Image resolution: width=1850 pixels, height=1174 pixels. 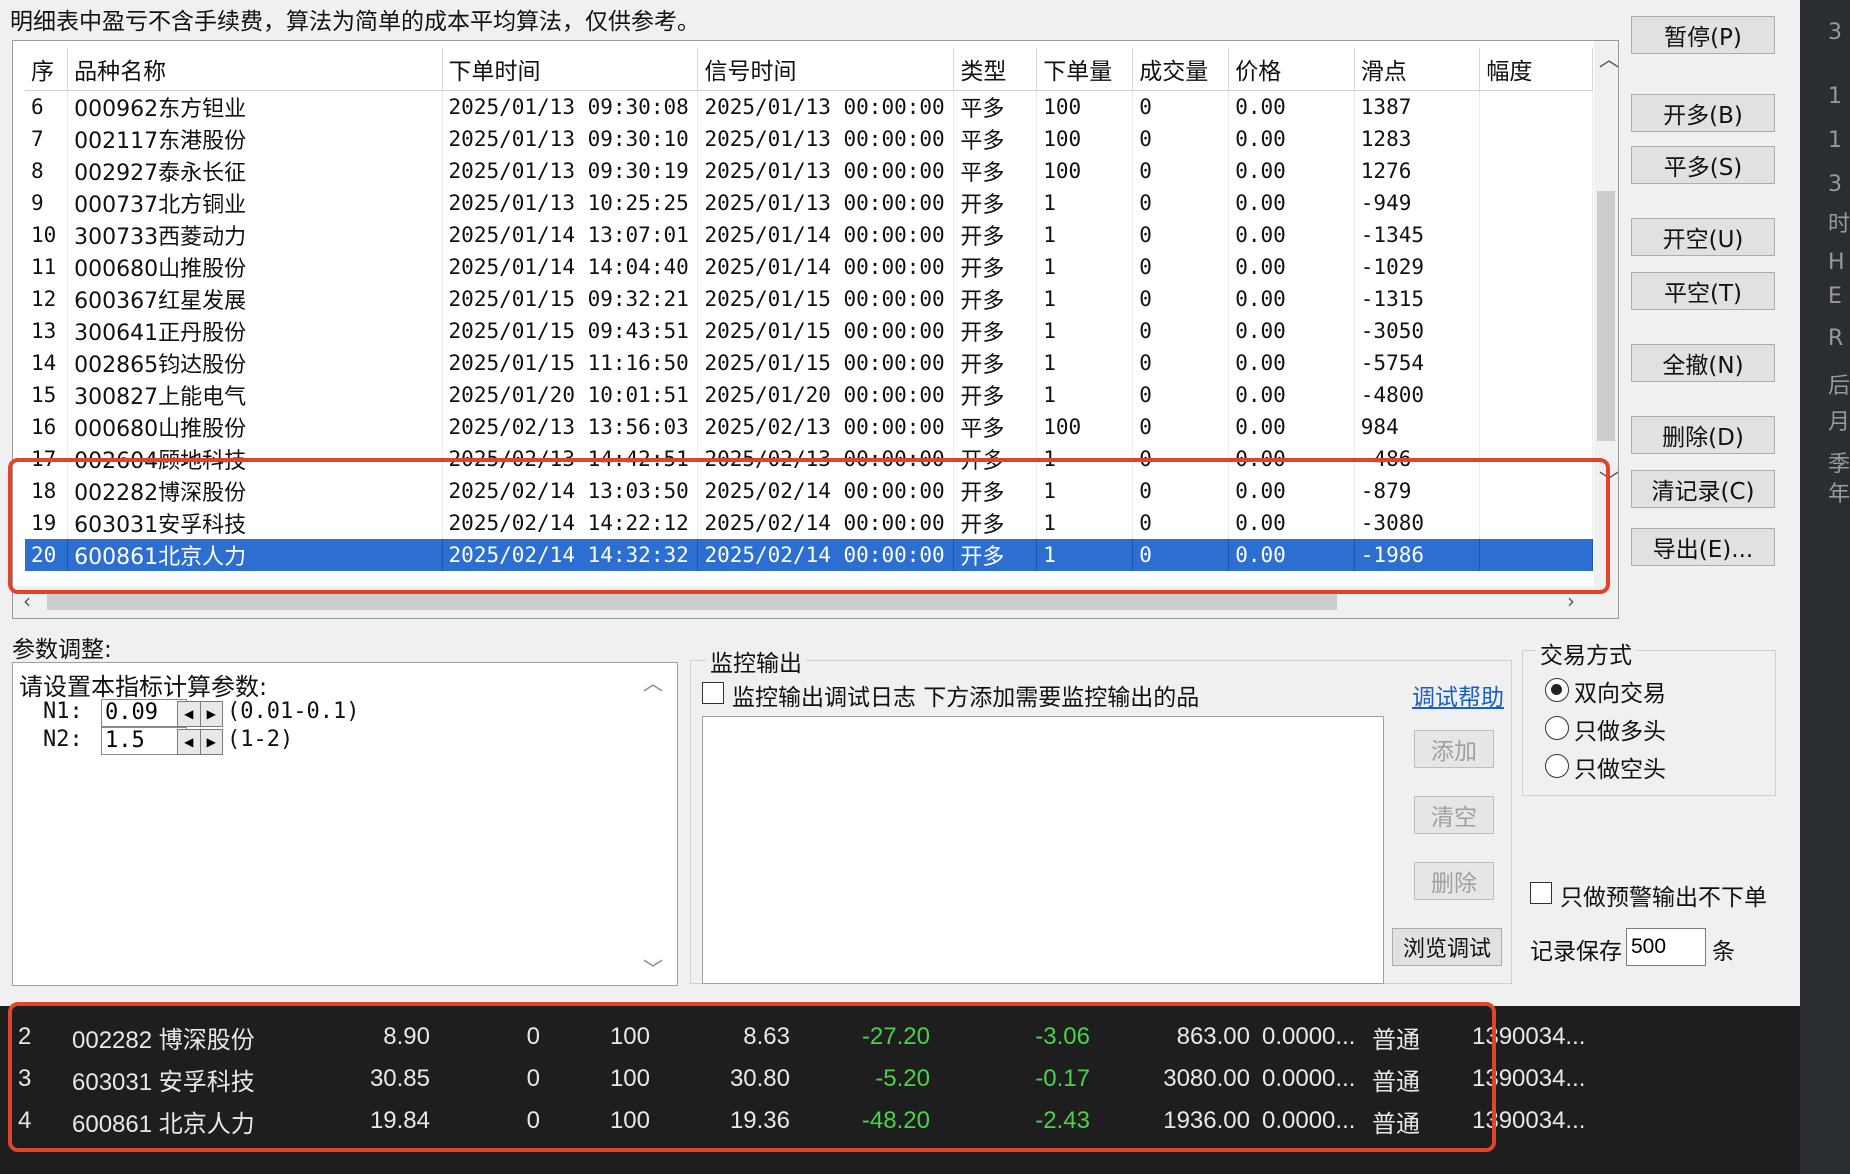 What do you see at coordinates (1417, 395) in the screenshot?
I see `cell-slip: -4800` at bounding box center [1417, 395].